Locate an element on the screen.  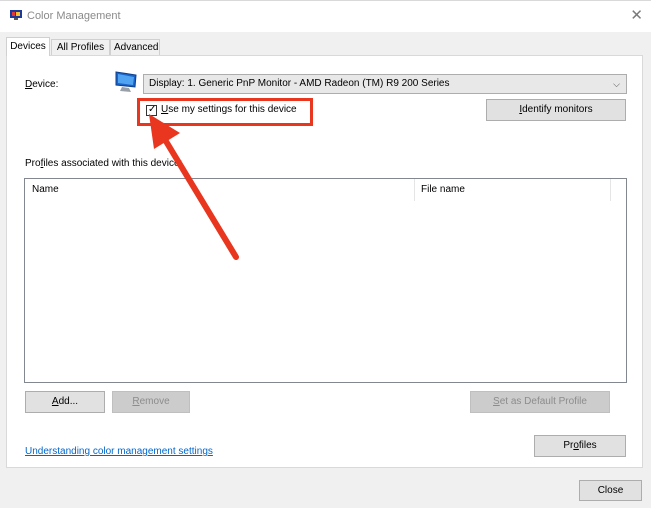
monitor-icon is located at coordinates (126, 81).